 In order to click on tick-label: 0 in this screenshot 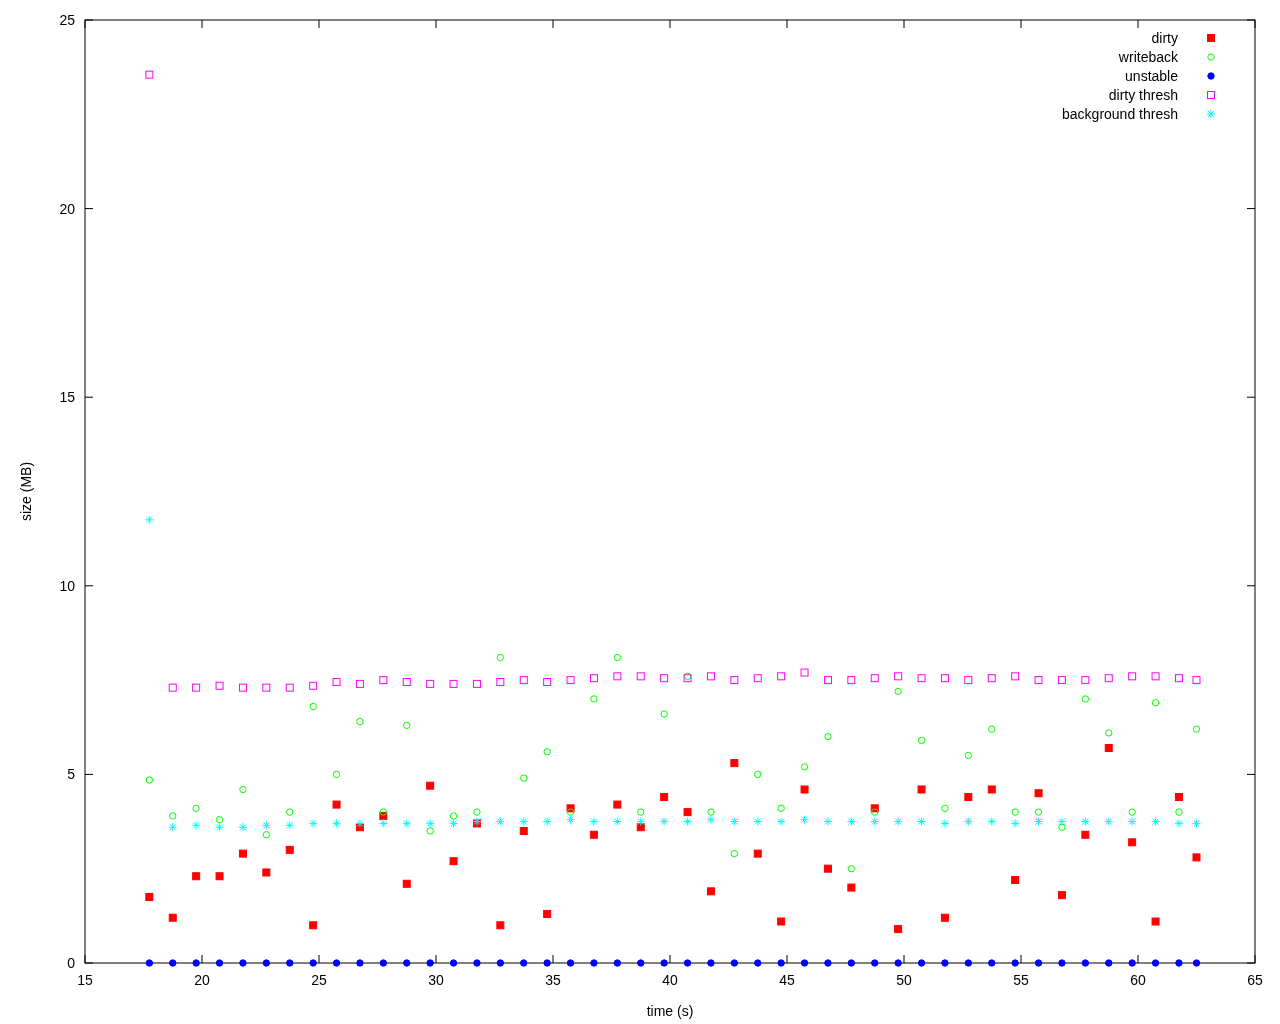, I will do `click(71, 963)`.